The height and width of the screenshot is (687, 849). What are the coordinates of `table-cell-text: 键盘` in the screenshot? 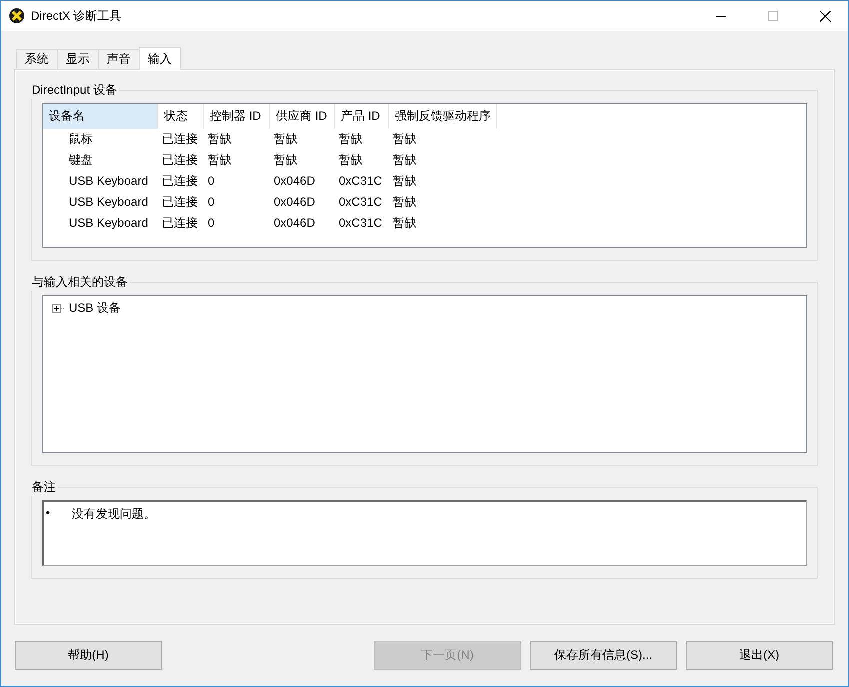 It's located at (81, 160).